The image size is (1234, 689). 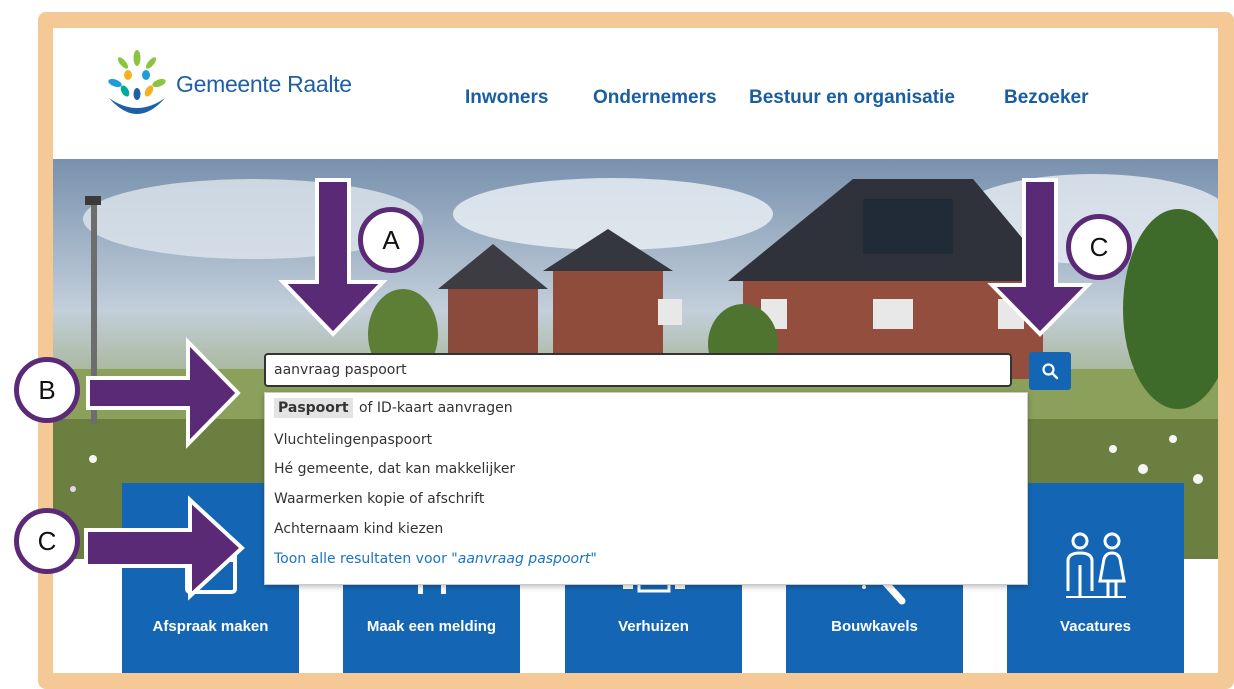 I want to click on suggestion-vluchtelingenpaspoort: Vluchtelingenpaspoort, so click(x=353, y=440).